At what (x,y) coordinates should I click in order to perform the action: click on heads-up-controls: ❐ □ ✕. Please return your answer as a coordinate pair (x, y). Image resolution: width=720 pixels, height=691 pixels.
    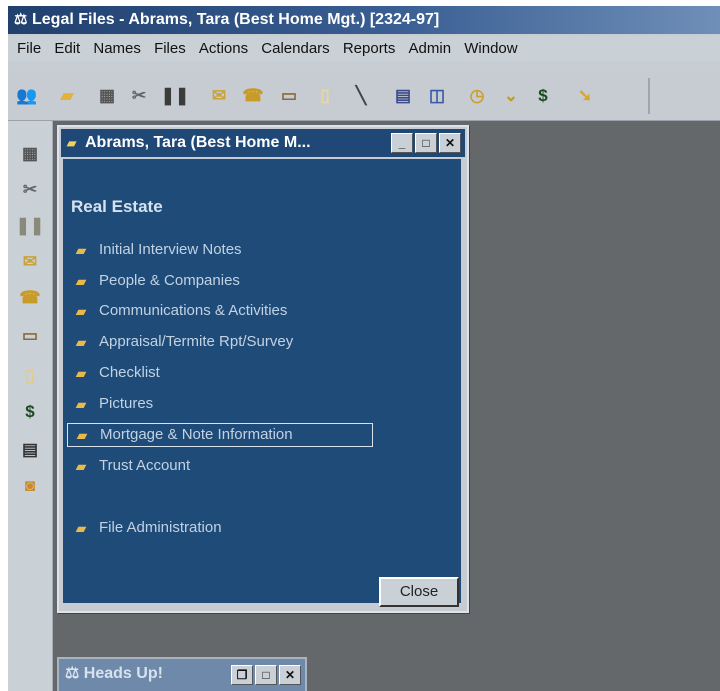
    Looking at the image, I should click on (266, 675).